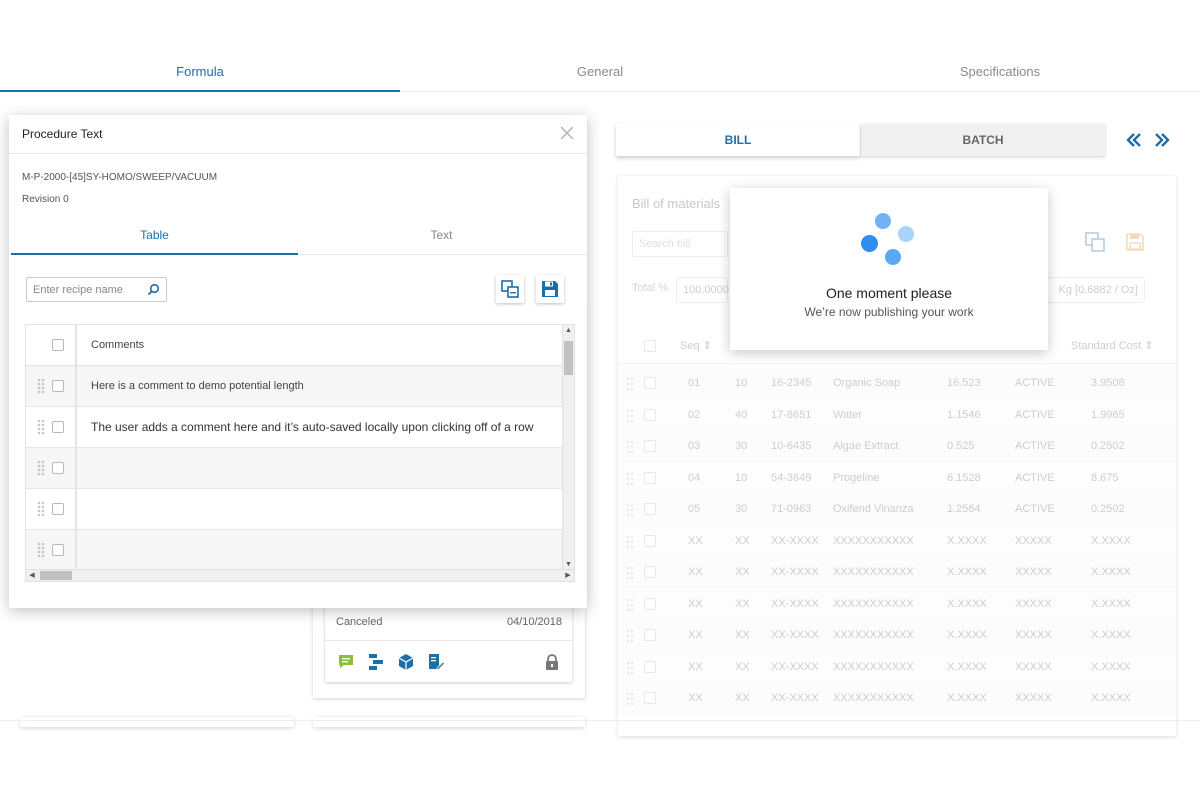 The image size is (1200, 800). I want to click on status-cell: XXXXX, so click(1033, 540).